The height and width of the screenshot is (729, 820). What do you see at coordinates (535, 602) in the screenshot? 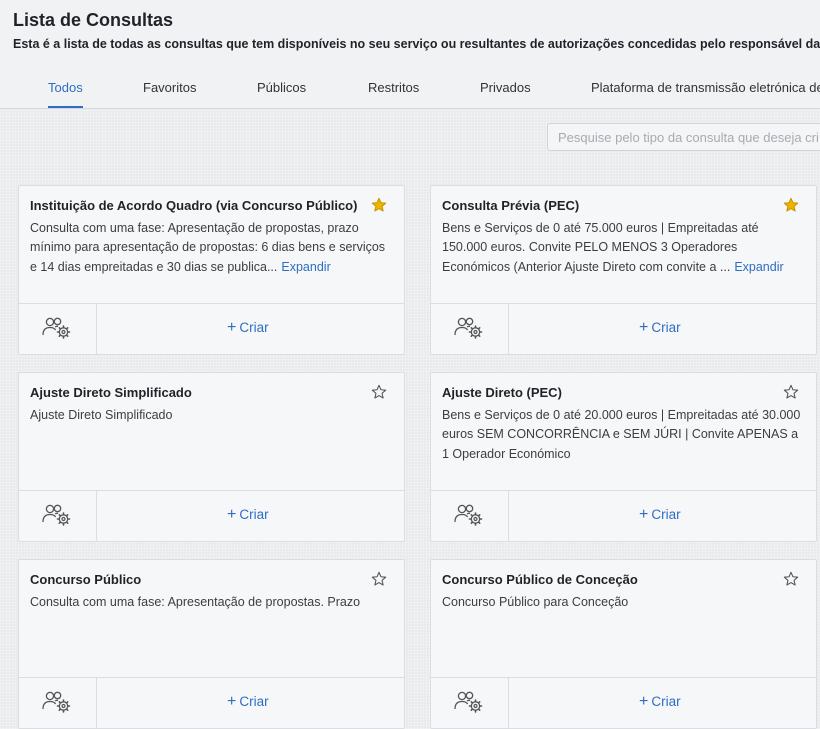
I see `card-description-text: Concurso Público para Conceção` at bounding box center [535, 602].